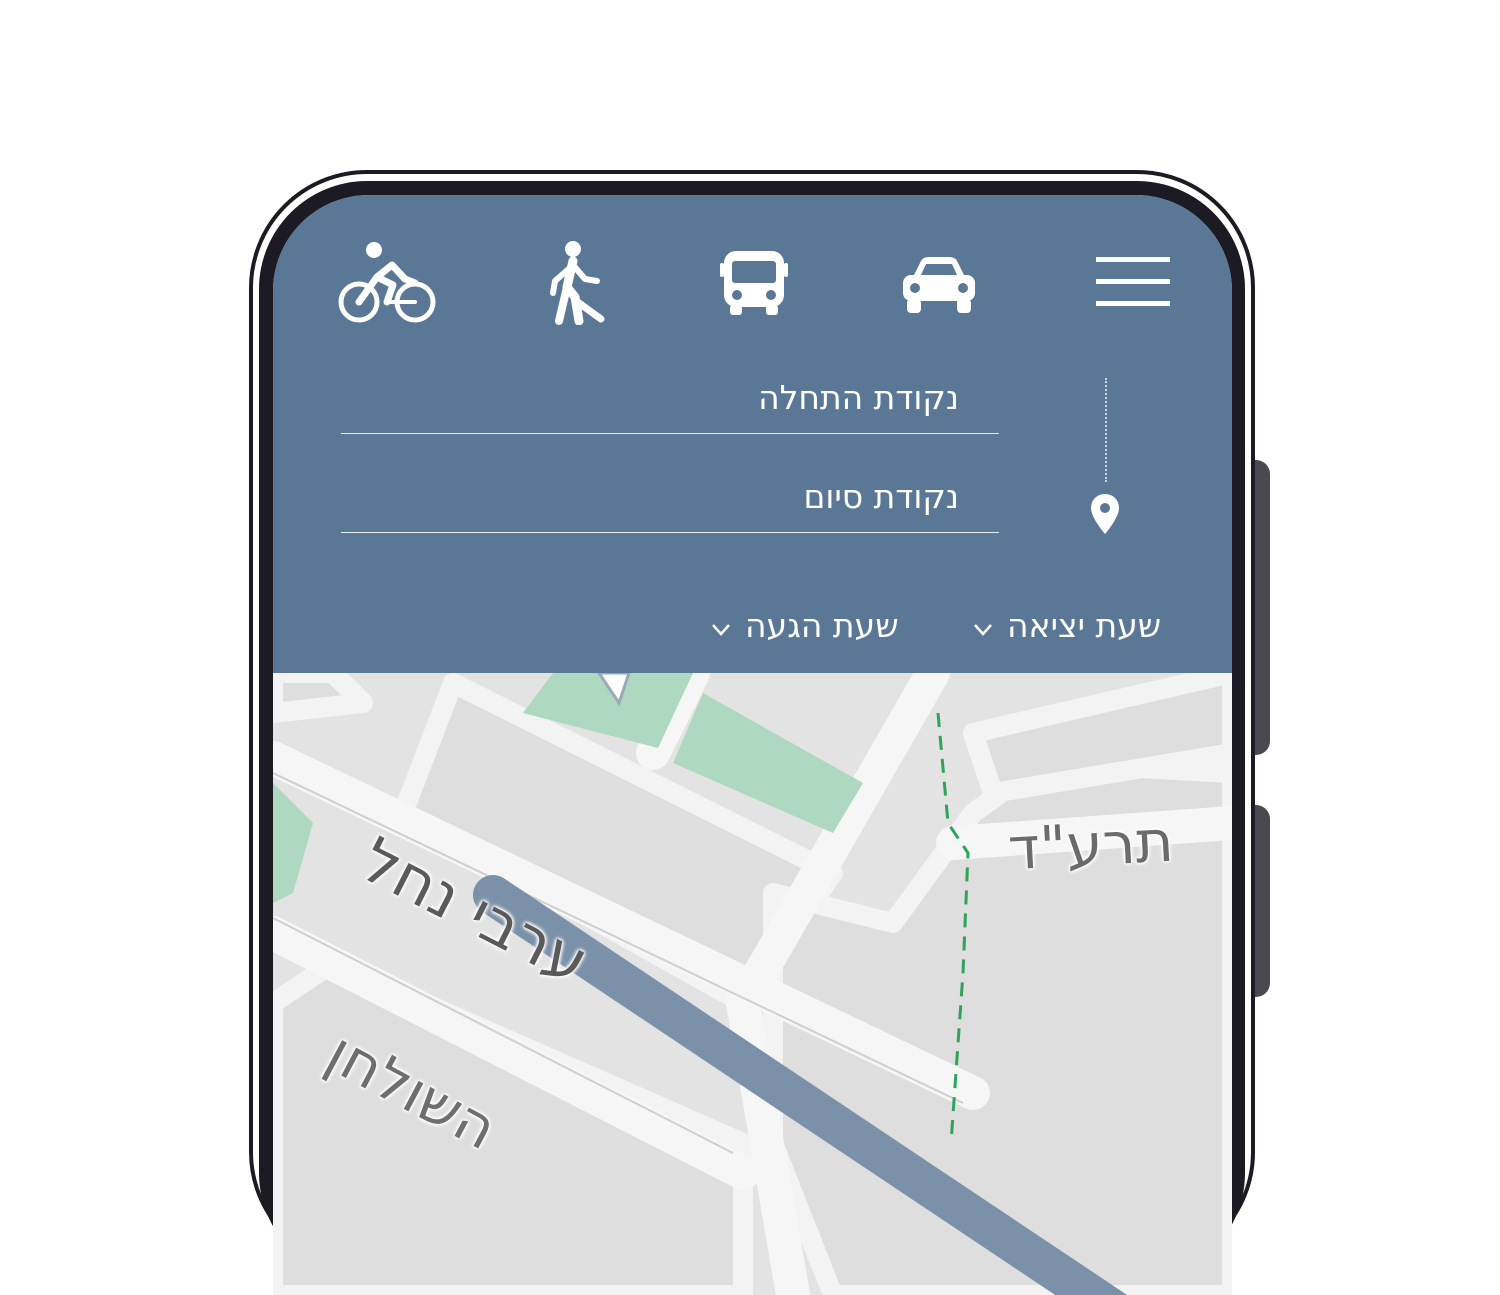 Image resolution: width=1500 pixels, height=1295 pixels. I want to click on hamburger-menu-icon, so click(1133, 282).